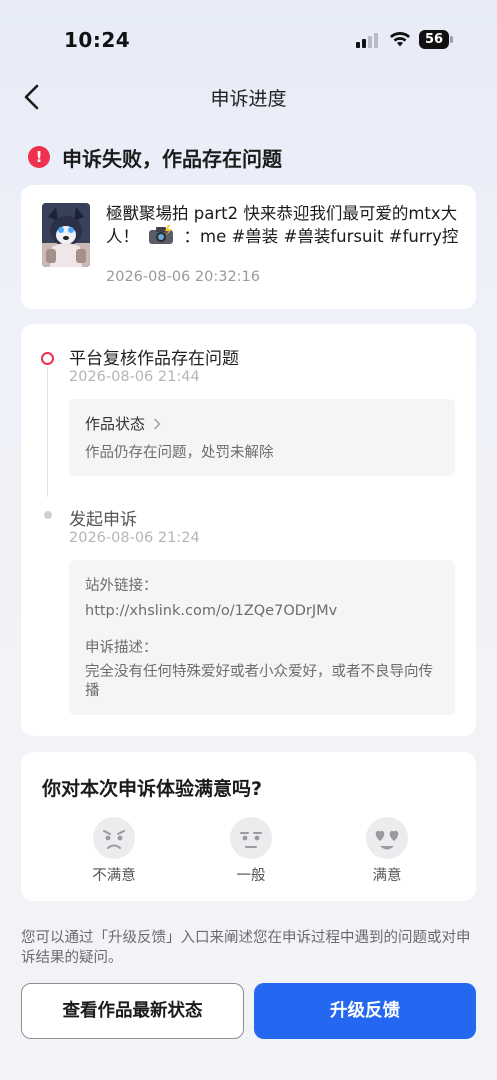  What do you see at coordinates (39, 157) in the screenshot?
I see `error-icon: !` at bounding box center [39, 157].